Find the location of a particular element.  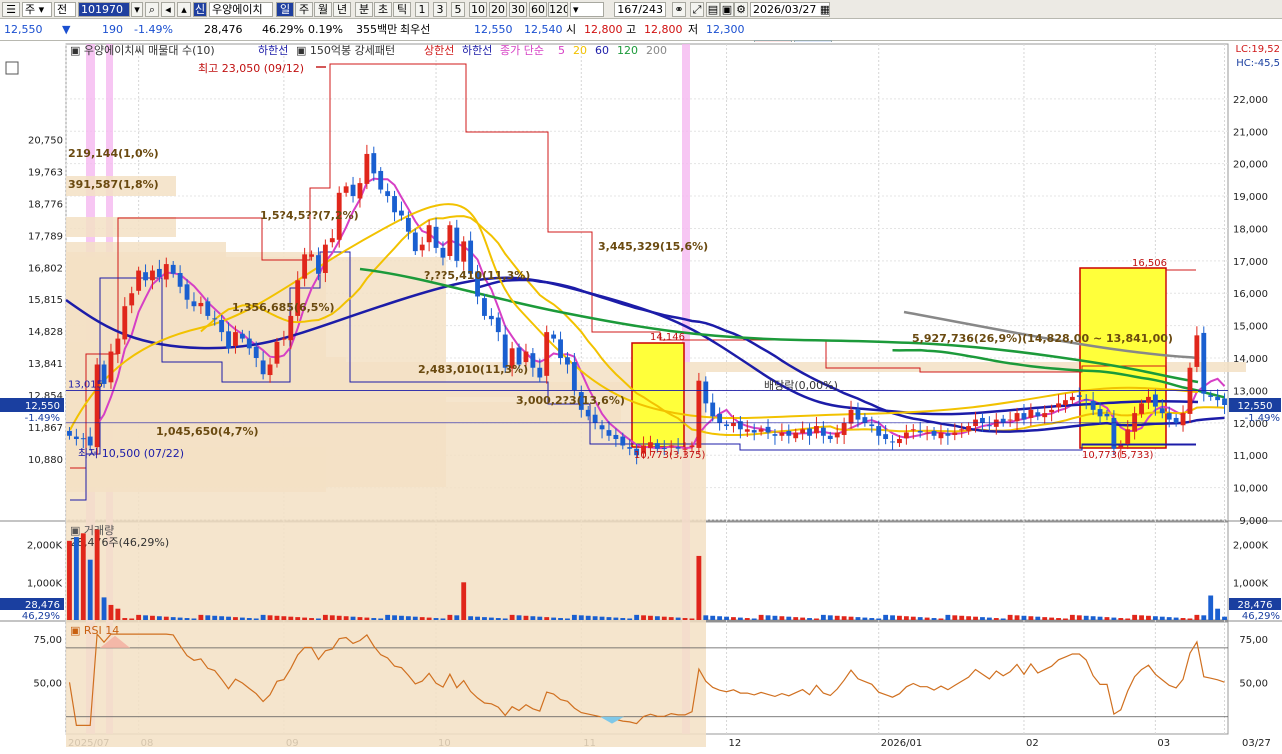

tab-second: 초 is located at coordinates (383, 9).